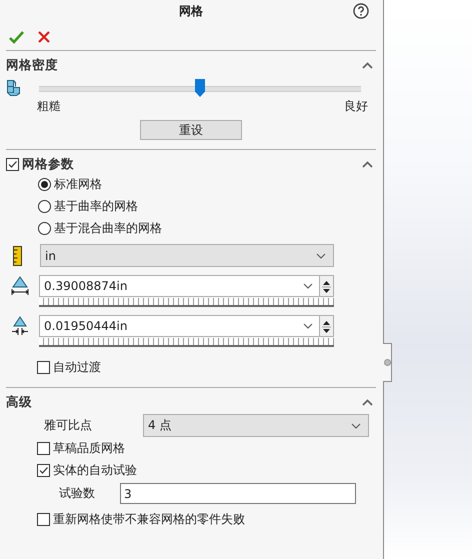  I want to click on trials-input-field: 3, so click(238, 493).